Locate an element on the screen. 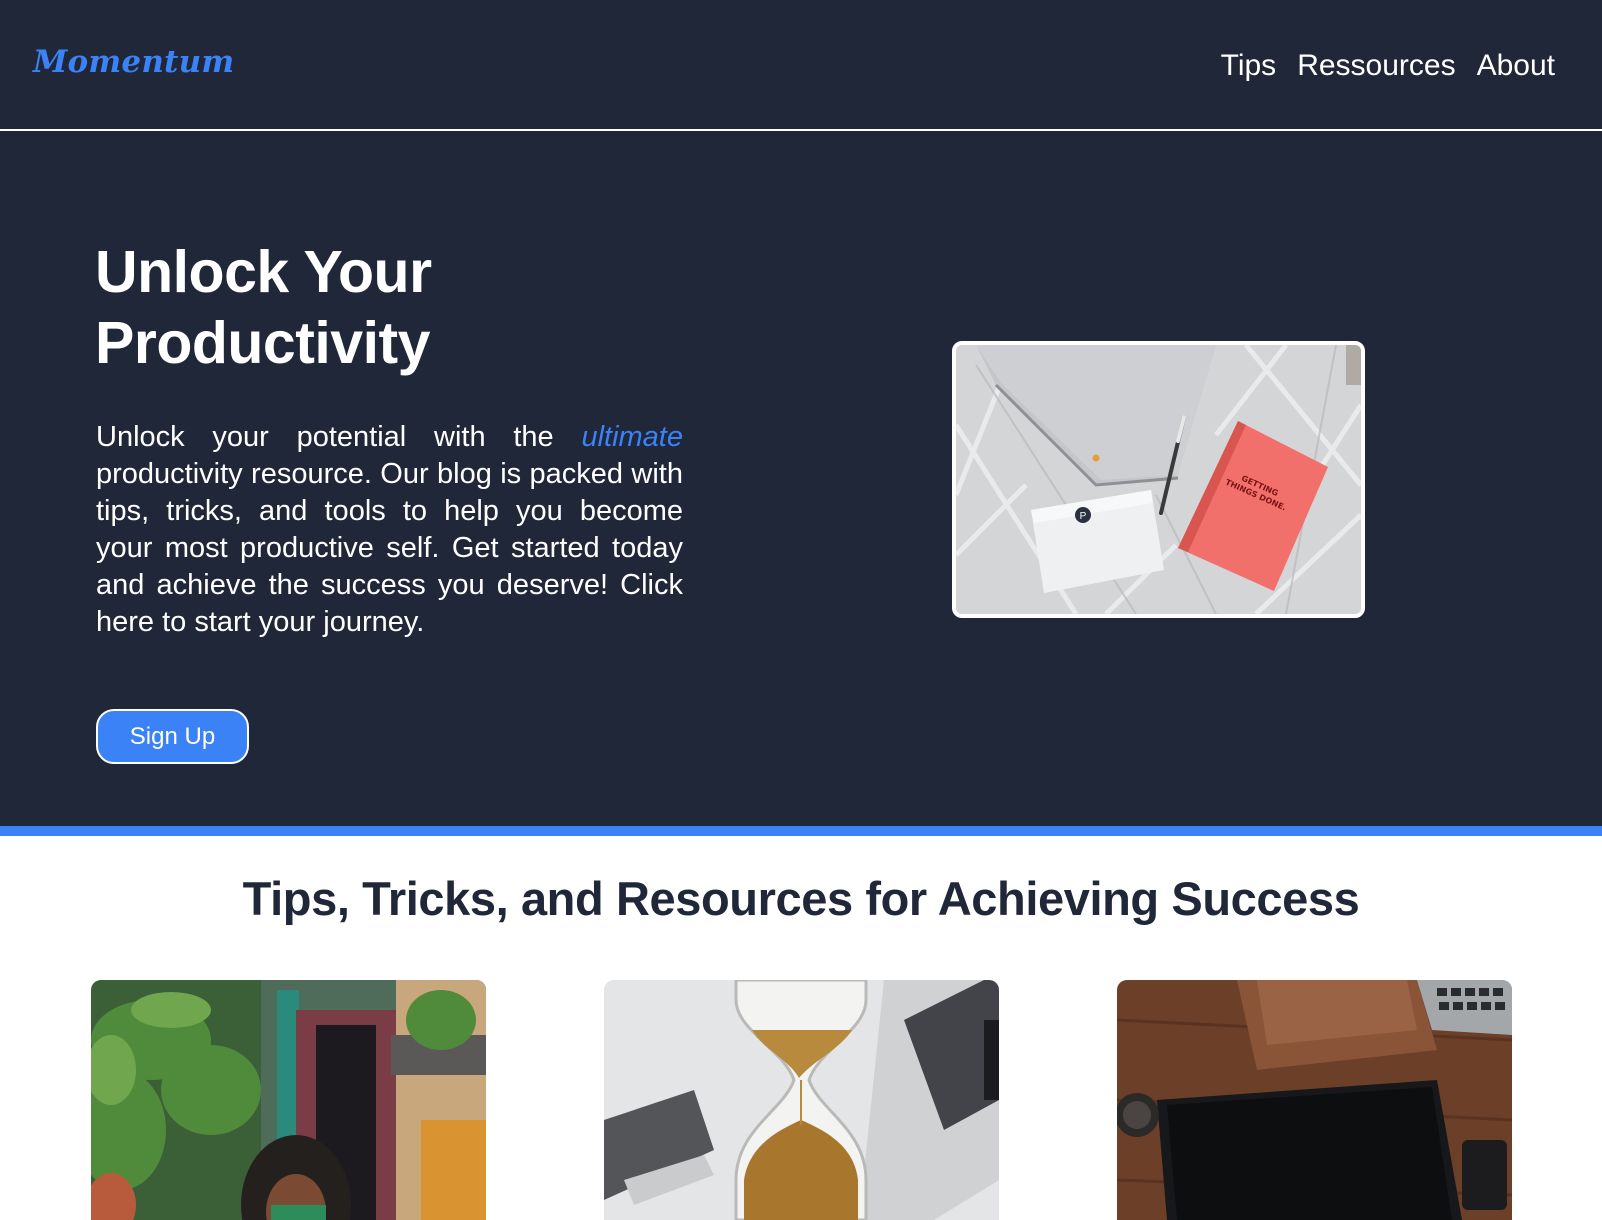  hero-title-line-2: Productivity is located at coordinates (262, 343).